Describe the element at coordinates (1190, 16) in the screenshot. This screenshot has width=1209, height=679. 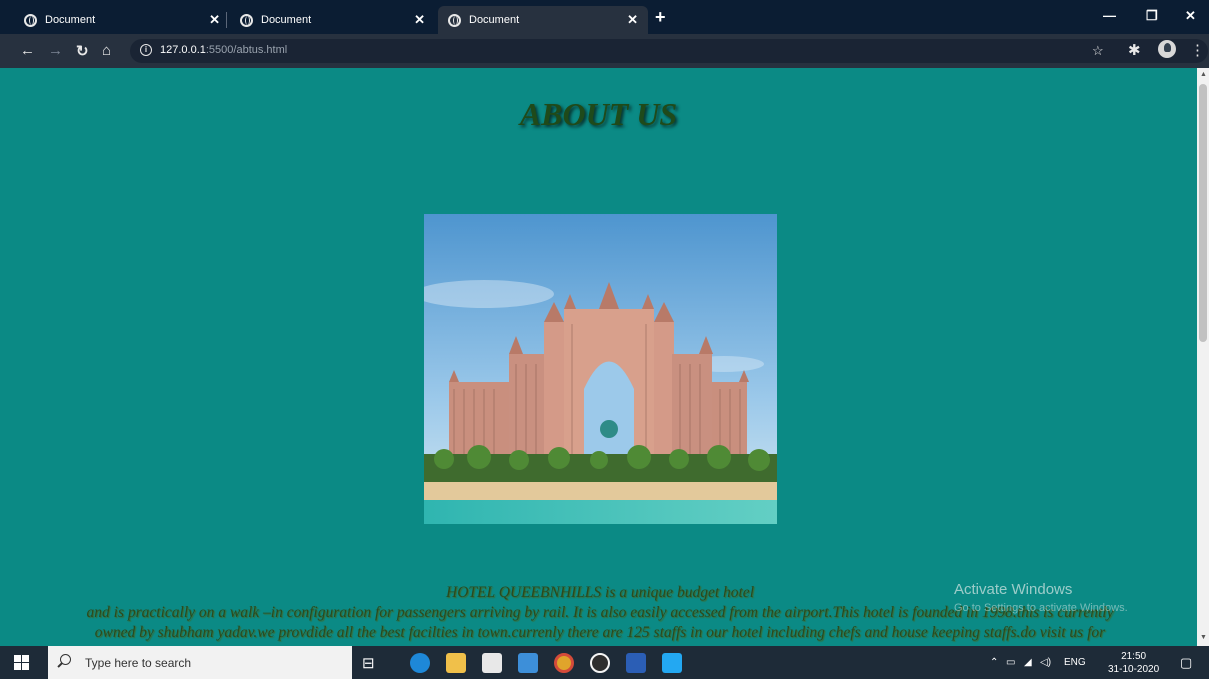
I see `close-window-icon: ✕` at that location.